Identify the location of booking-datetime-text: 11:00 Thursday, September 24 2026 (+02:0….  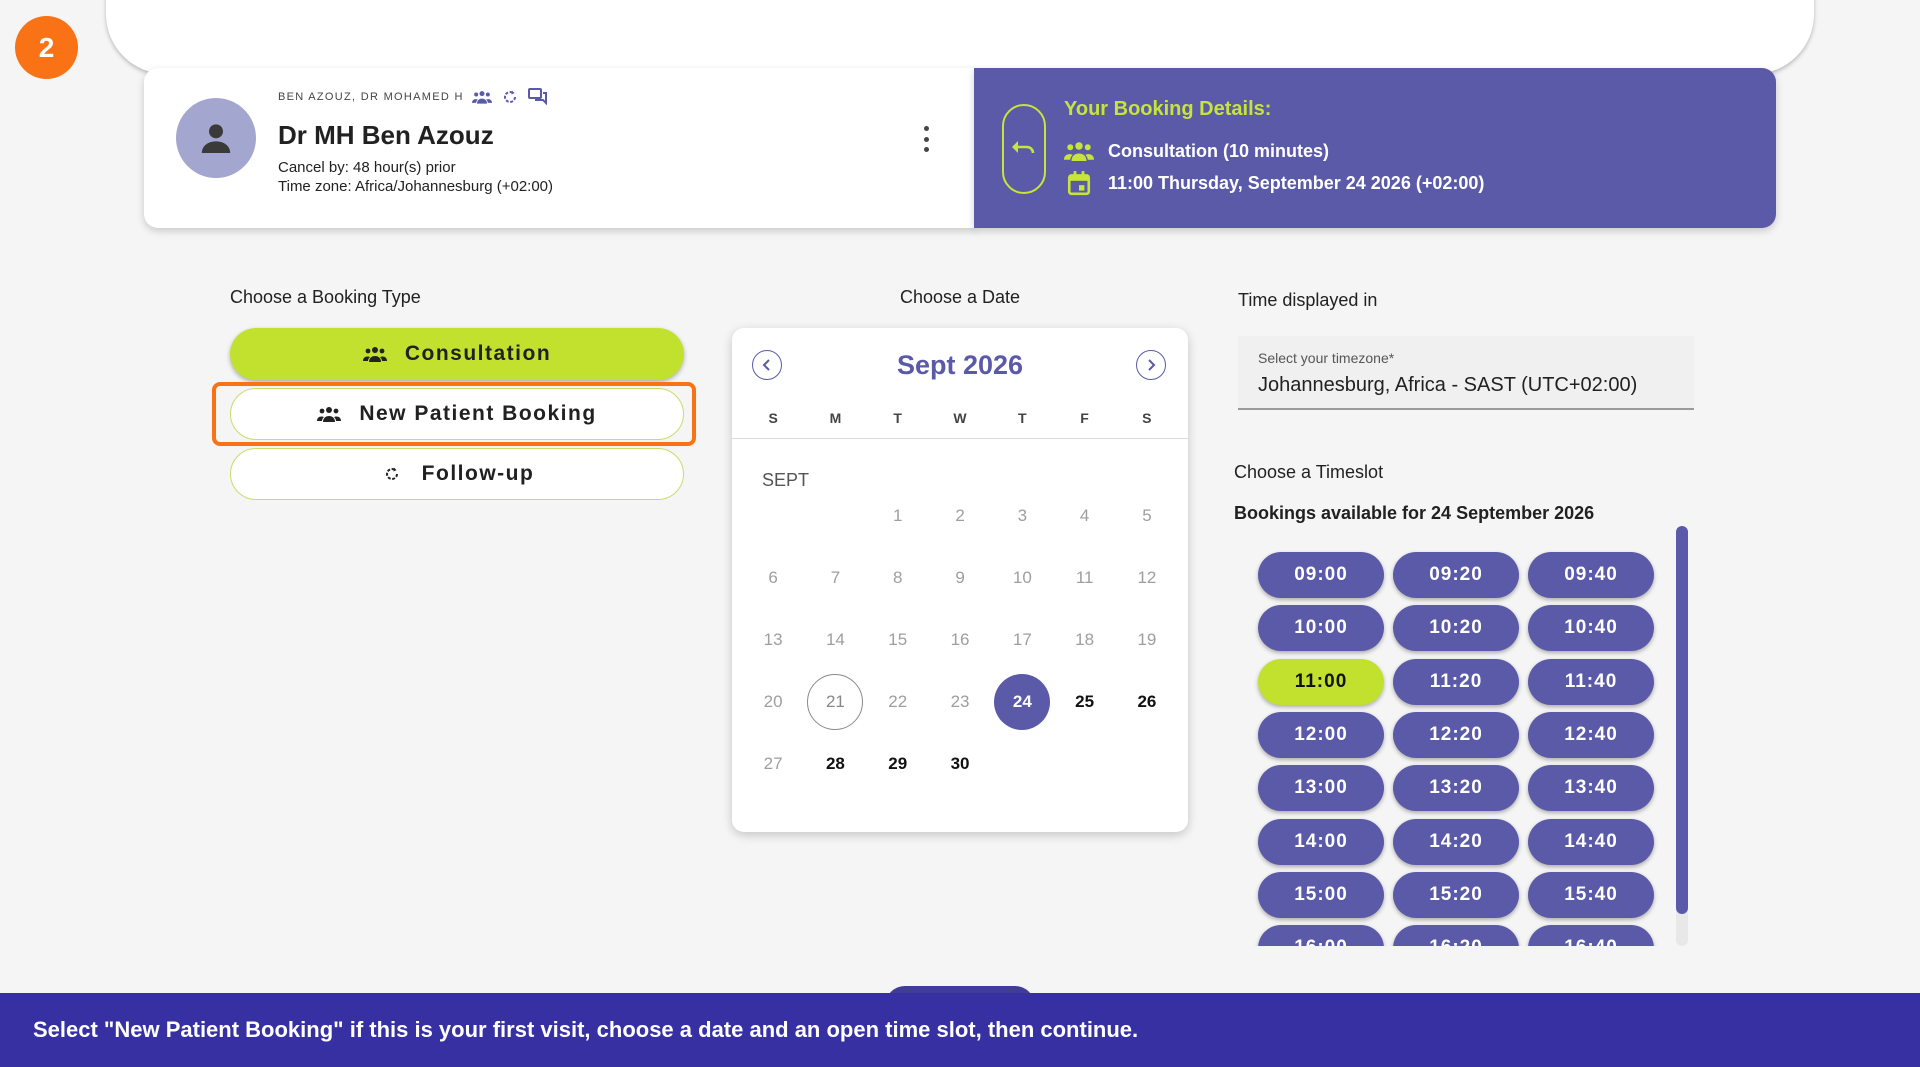
(1296, 182).